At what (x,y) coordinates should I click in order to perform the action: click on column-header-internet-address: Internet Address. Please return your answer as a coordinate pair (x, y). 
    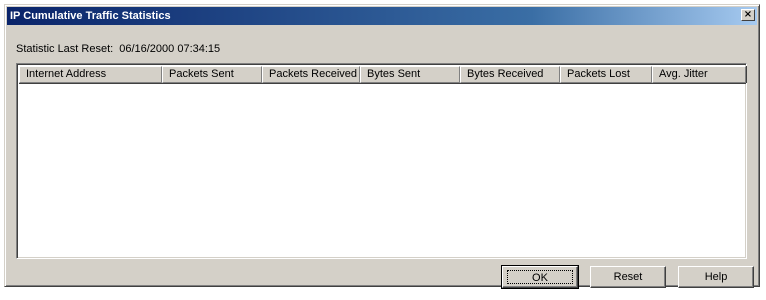
    Looking at the image, I should click on (90, 74).